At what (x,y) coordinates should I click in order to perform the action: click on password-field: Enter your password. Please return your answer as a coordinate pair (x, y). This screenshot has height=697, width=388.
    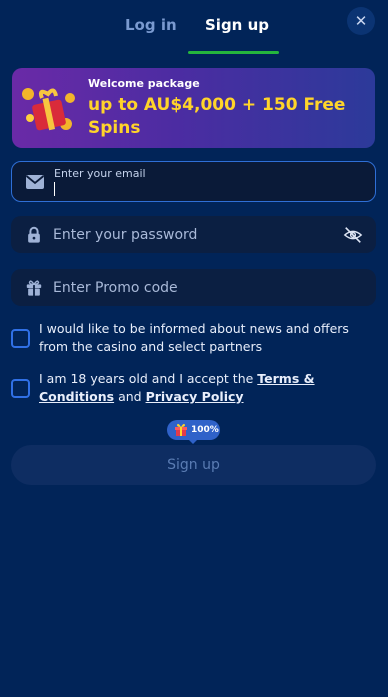
    Looking at the image, I should click on (193, 234).